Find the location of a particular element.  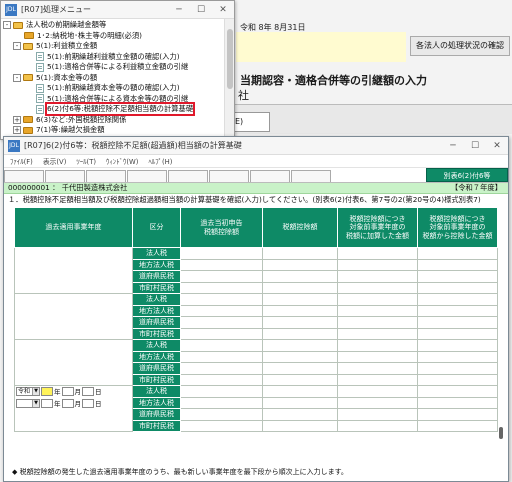

menu-item: 1･2:納税地･株主等の明細(必須) is located at coordinates (118, 36).